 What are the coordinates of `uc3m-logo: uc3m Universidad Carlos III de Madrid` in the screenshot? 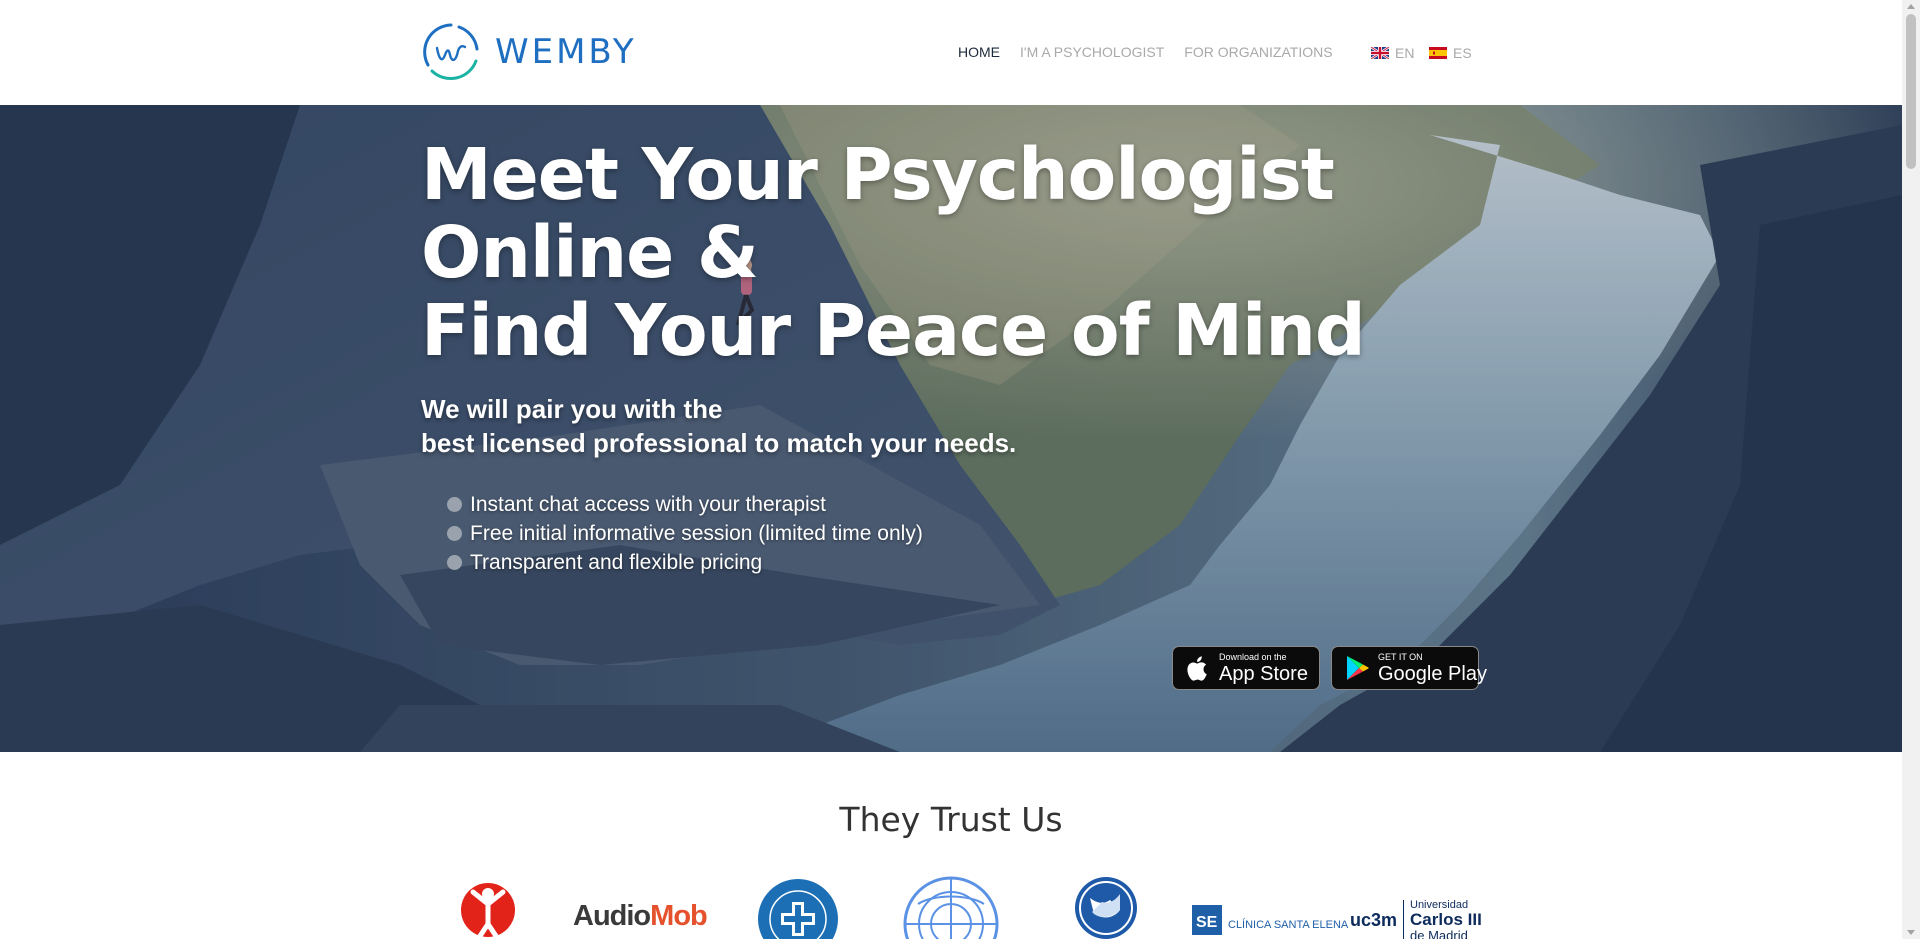 It's located at (1416, 906).